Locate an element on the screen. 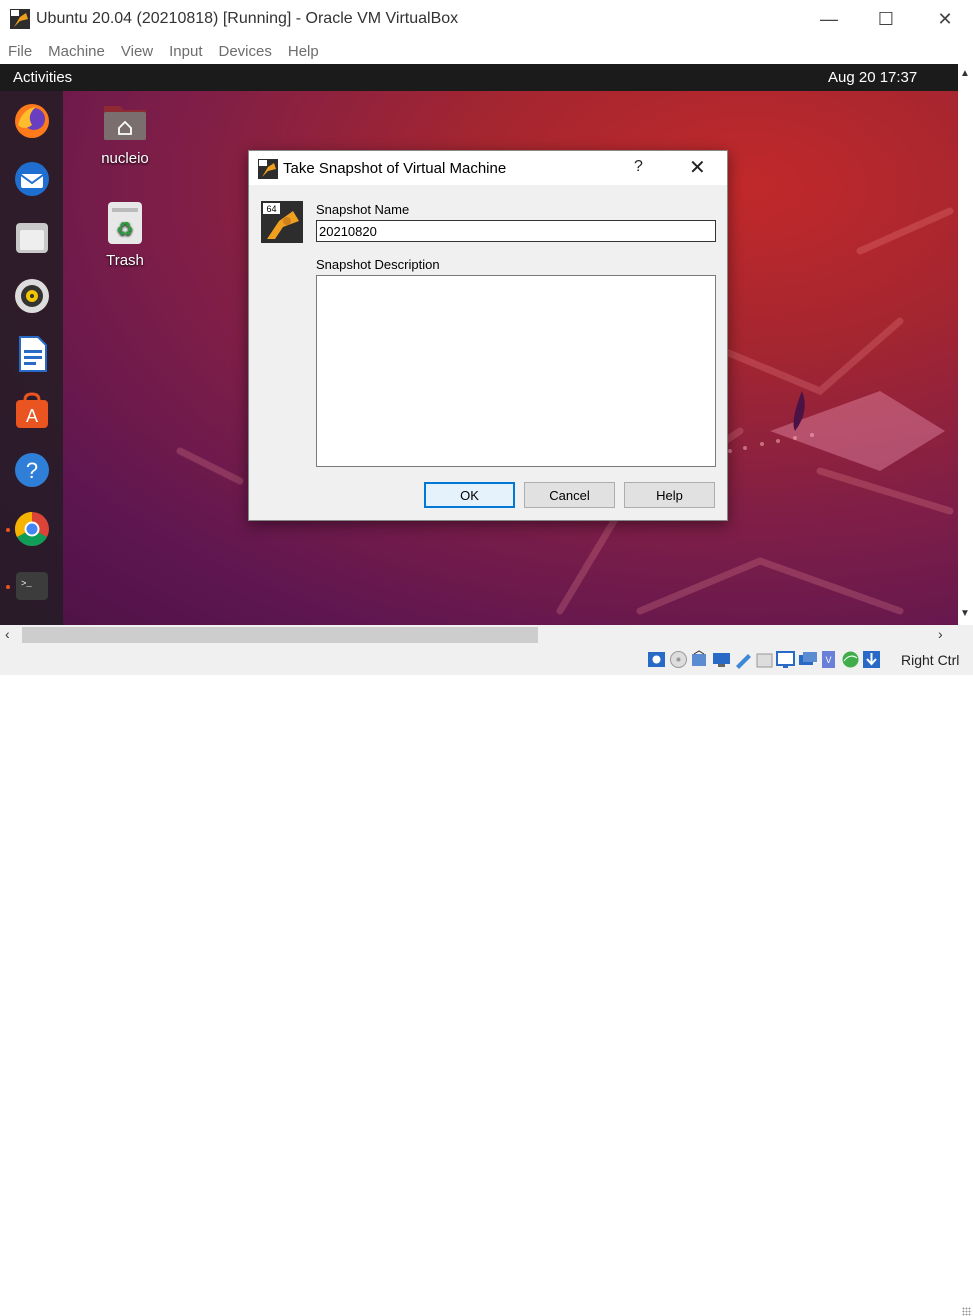  thunderbird-icon is located at coordinates (32, 179).